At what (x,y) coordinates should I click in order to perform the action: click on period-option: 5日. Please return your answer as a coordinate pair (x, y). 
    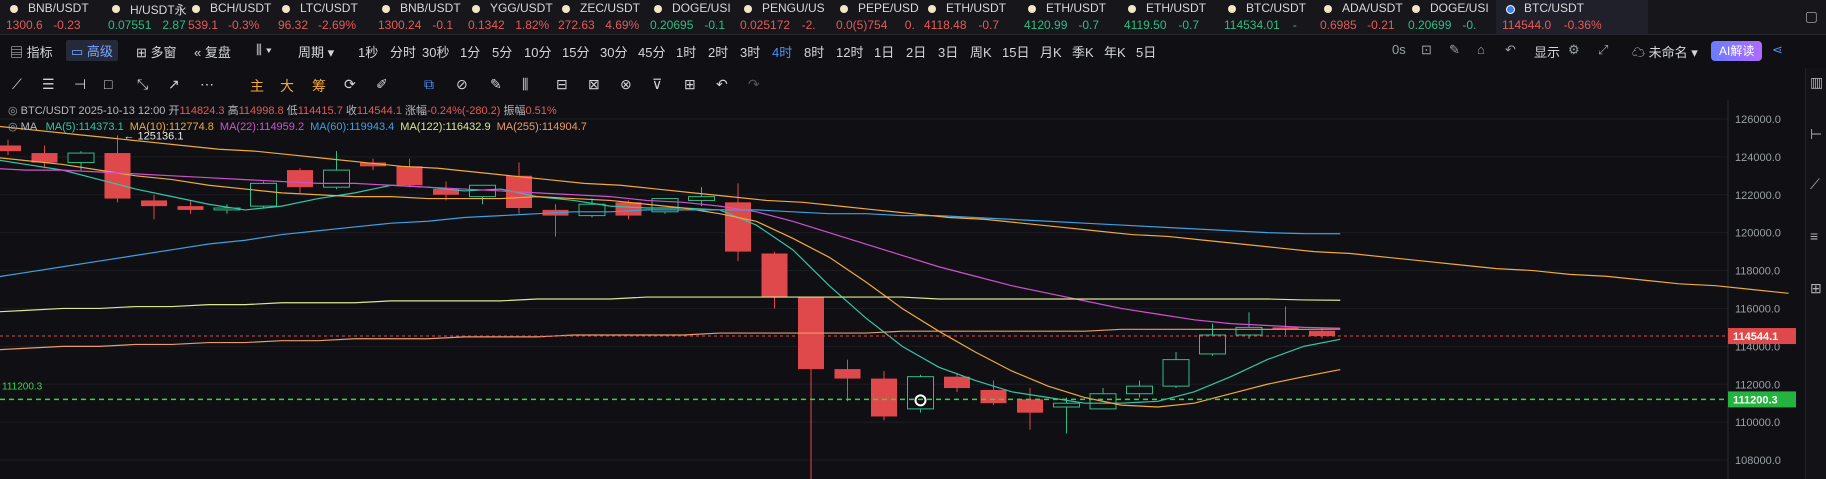
    Looking at the image, I should click on (1146, 51).